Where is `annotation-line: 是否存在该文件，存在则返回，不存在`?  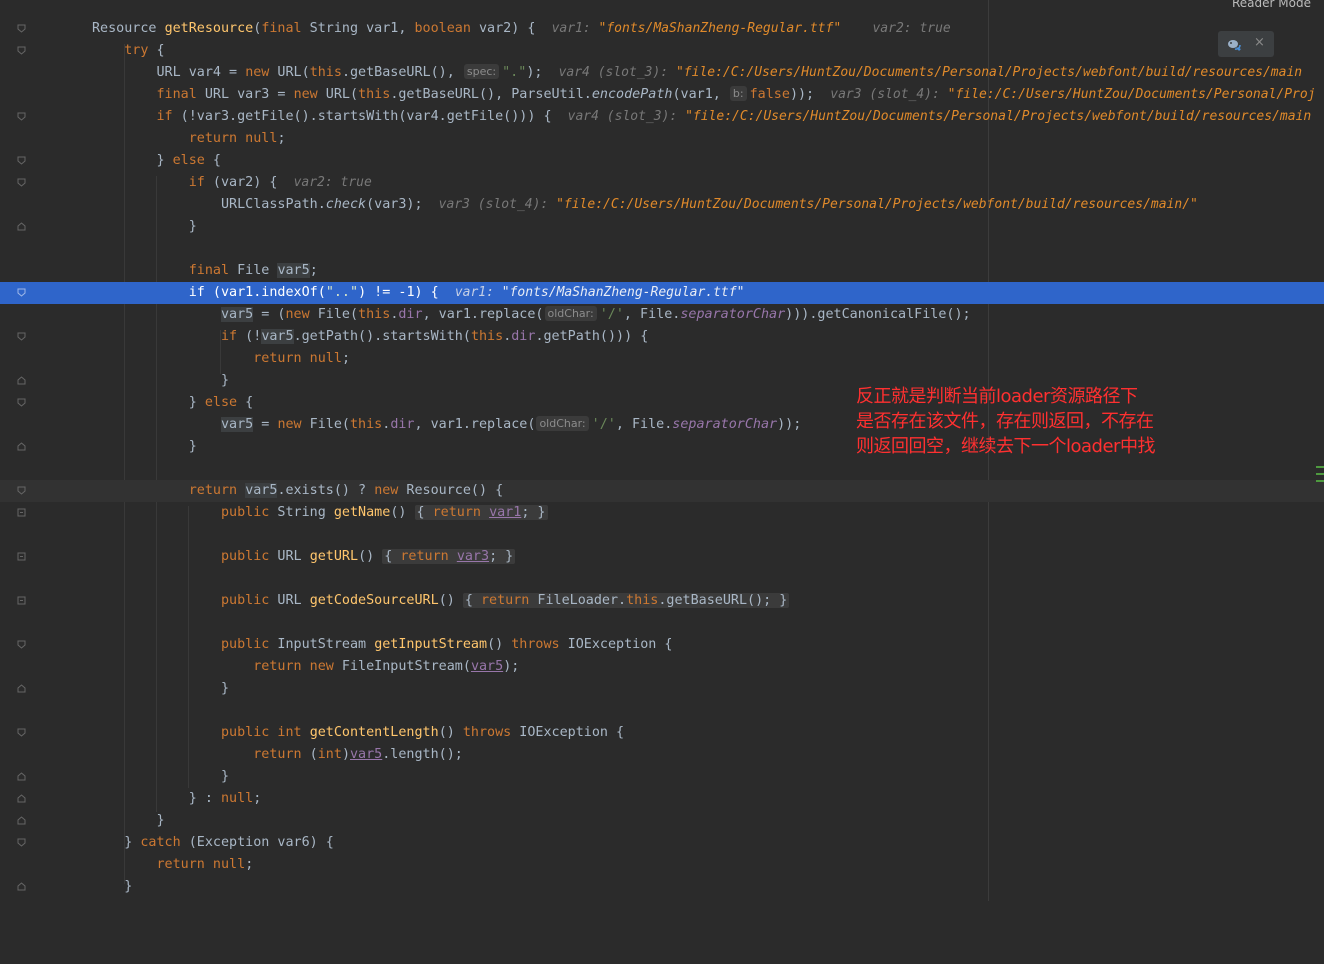
annotation-line: 是否存在该文件，存在则返回，不存在 is located at coordinates (1005, 421).